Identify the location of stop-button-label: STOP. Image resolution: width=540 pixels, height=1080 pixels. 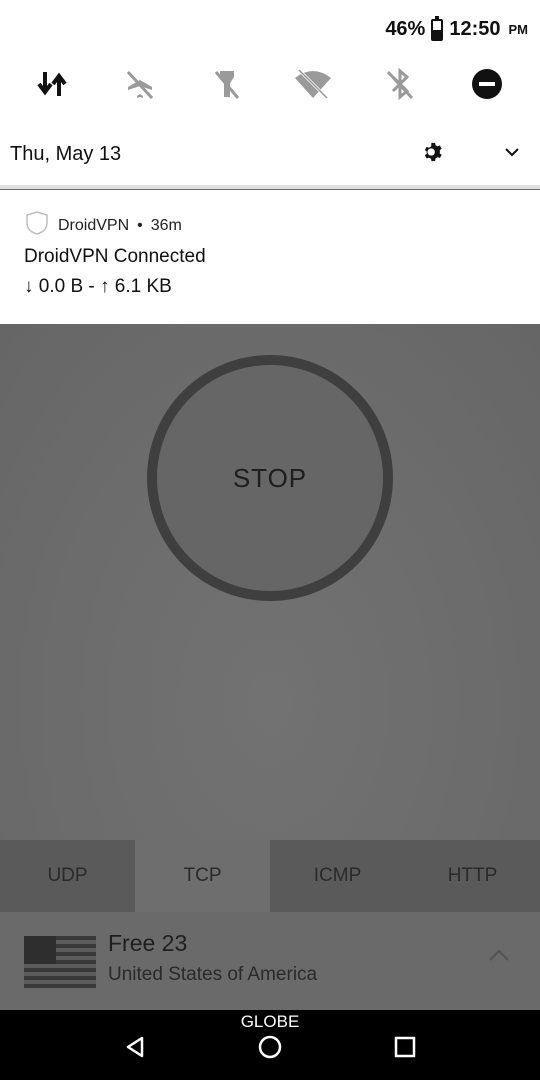
(270, 477).